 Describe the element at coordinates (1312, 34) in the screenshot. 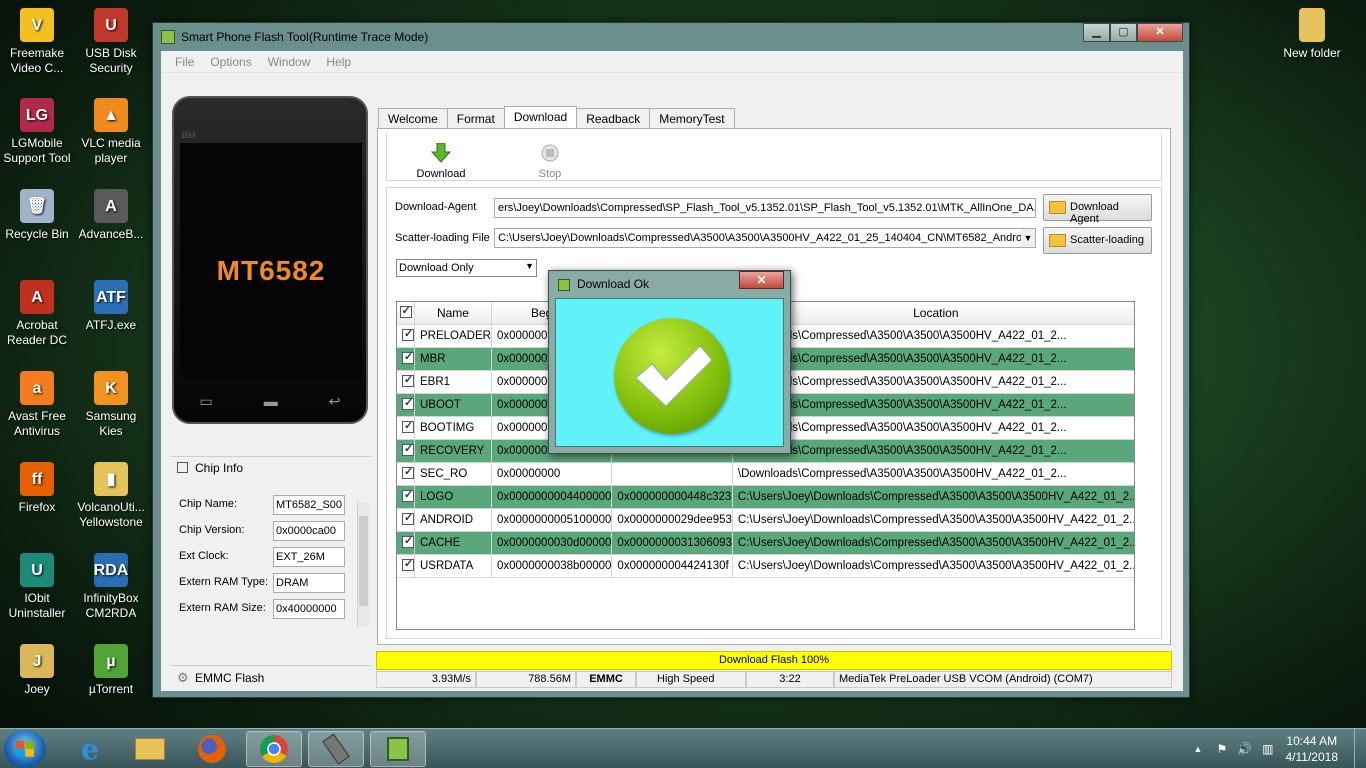

I see `desktop-icon-new-folder: New folder` at that location.